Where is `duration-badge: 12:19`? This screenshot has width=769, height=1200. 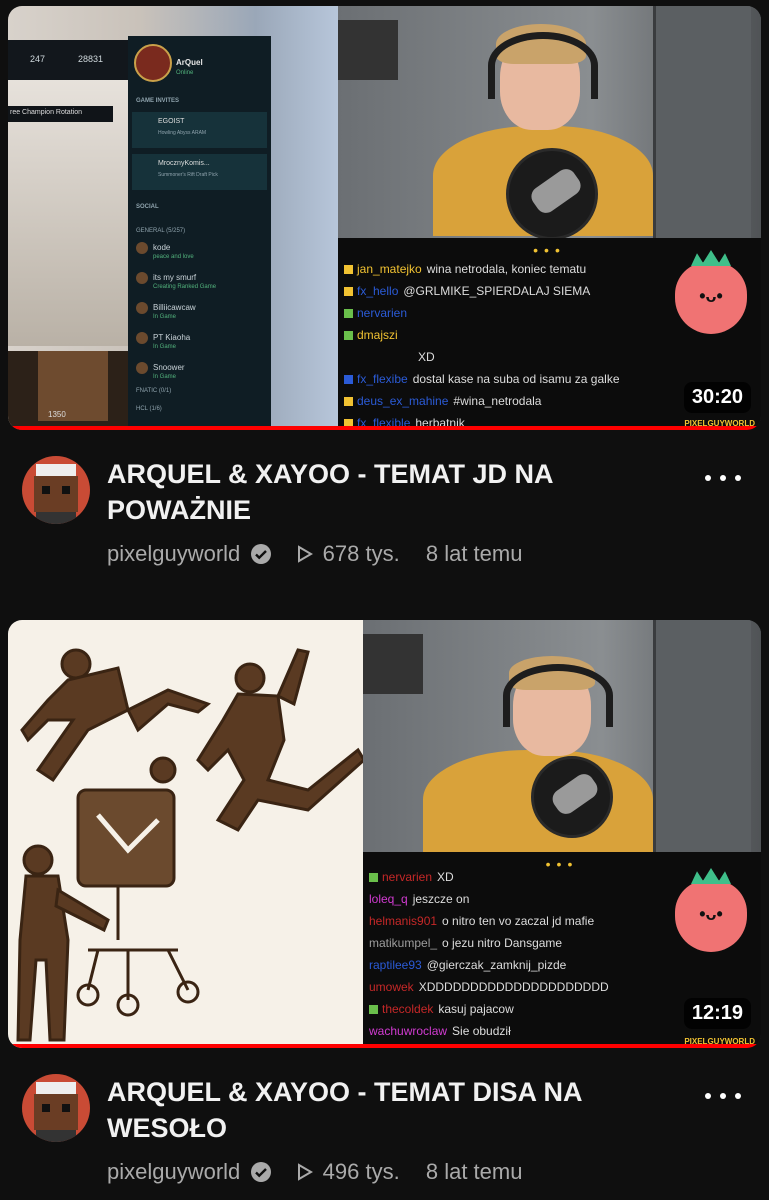 duration-badge: 12:19 is located at coordinates (717, 1013).